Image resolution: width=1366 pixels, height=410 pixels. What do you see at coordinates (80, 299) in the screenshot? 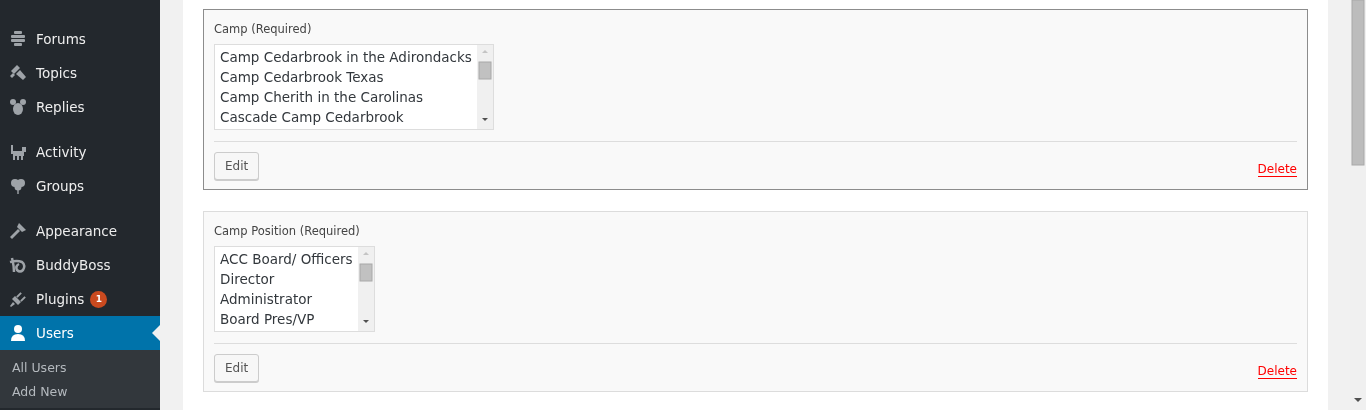
I see `menu-item: Plugins 1` at bounding box center [80, 299].